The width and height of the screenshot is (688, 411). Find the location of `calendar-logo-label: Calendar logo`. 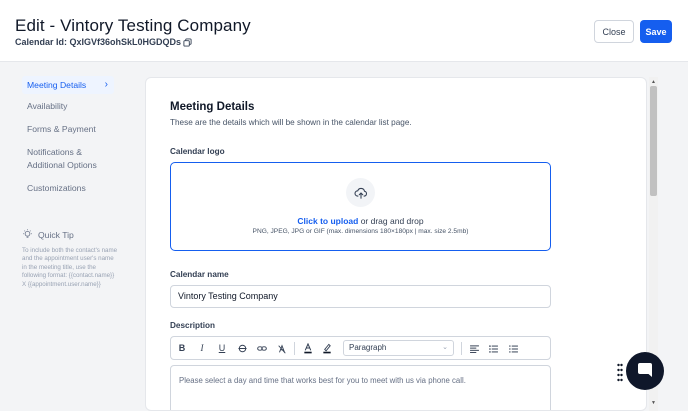

calendar-logo-label: Calendar logo is located at coordinates (197, 151).